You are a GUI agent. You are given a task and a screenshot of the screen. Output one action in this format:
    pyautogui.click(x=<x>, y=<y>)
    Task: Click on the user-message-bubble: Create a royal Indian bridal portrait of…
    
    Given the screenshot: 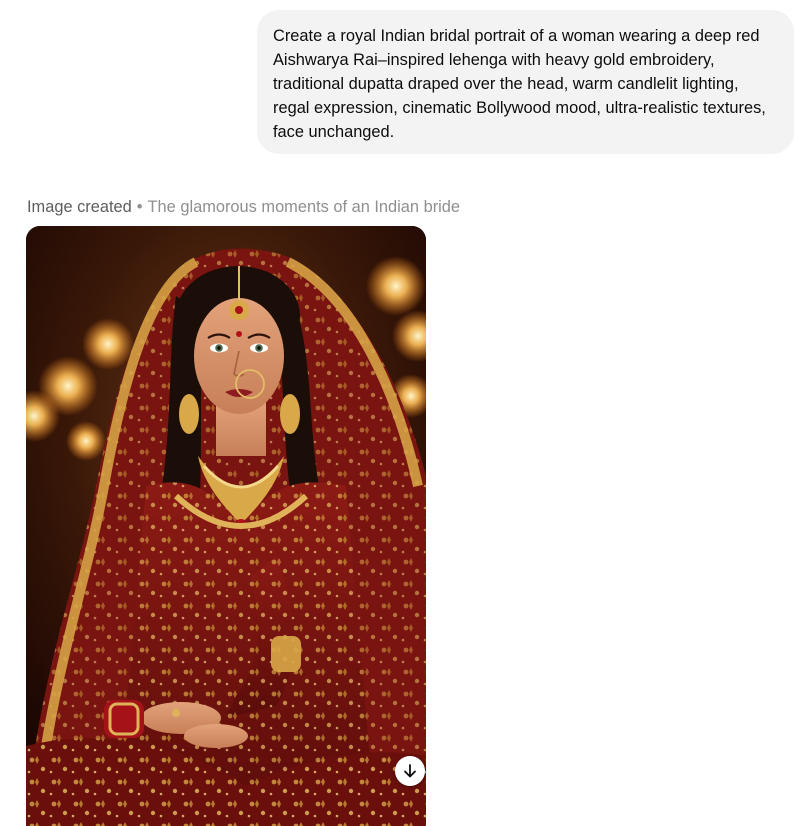 What is the action you would take?
    pyautogui.click(x=525, y=82)
    